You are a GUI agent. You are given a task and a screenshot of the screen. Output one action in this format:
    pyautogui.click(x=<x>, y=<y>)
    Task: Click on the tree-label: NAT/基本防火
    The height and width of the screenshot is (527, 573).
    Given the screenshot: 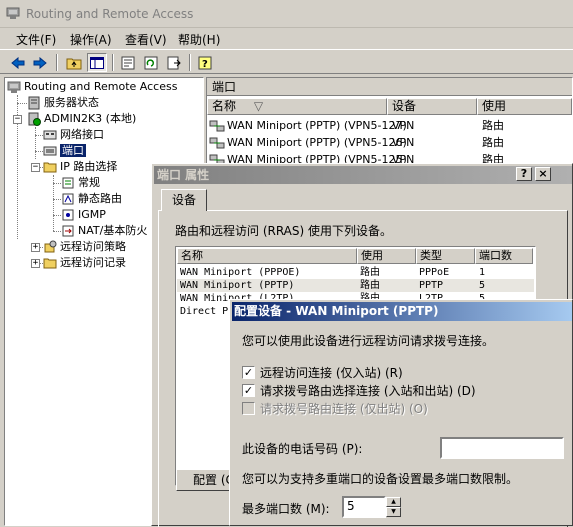 What is the action you would take?
    pyautogui.click(x=113, y=230)
    